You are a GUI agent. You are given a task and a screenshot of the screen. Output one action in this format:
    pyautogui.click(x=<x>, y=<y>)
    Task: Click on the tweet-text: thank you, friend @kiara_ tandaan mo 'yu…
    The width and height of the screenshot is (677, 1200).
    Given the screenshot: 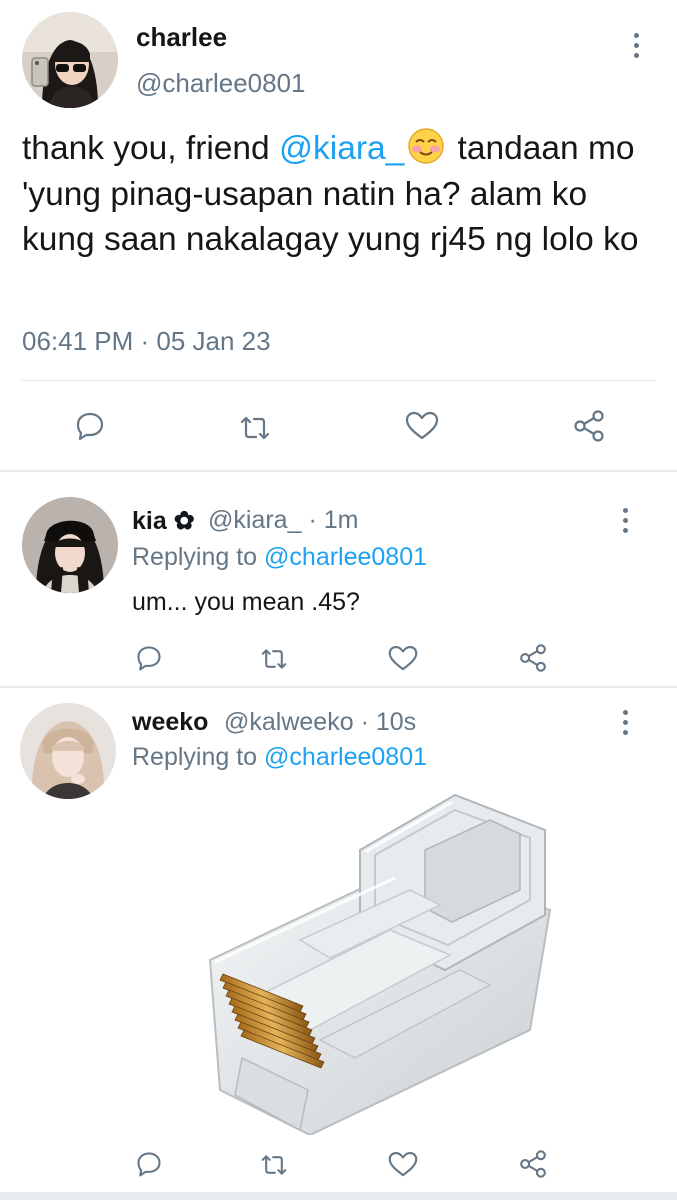 What is the action you would take?
    pyautogui.click(x=342, y=194)
    